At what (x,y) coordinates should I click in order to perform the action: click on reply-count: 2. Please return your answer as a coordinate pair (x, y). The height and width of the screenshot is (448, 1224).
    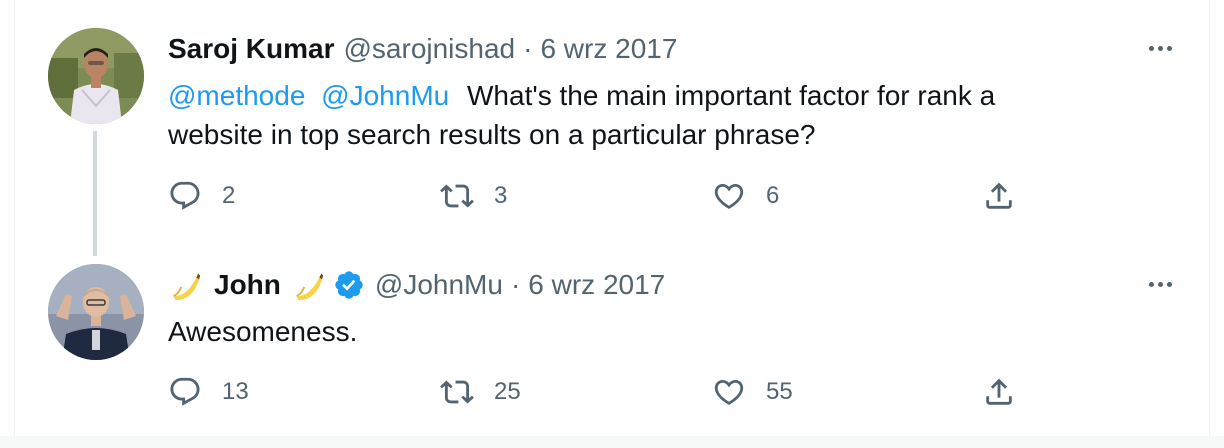
    Looking at the image, I should click on (229, 195).